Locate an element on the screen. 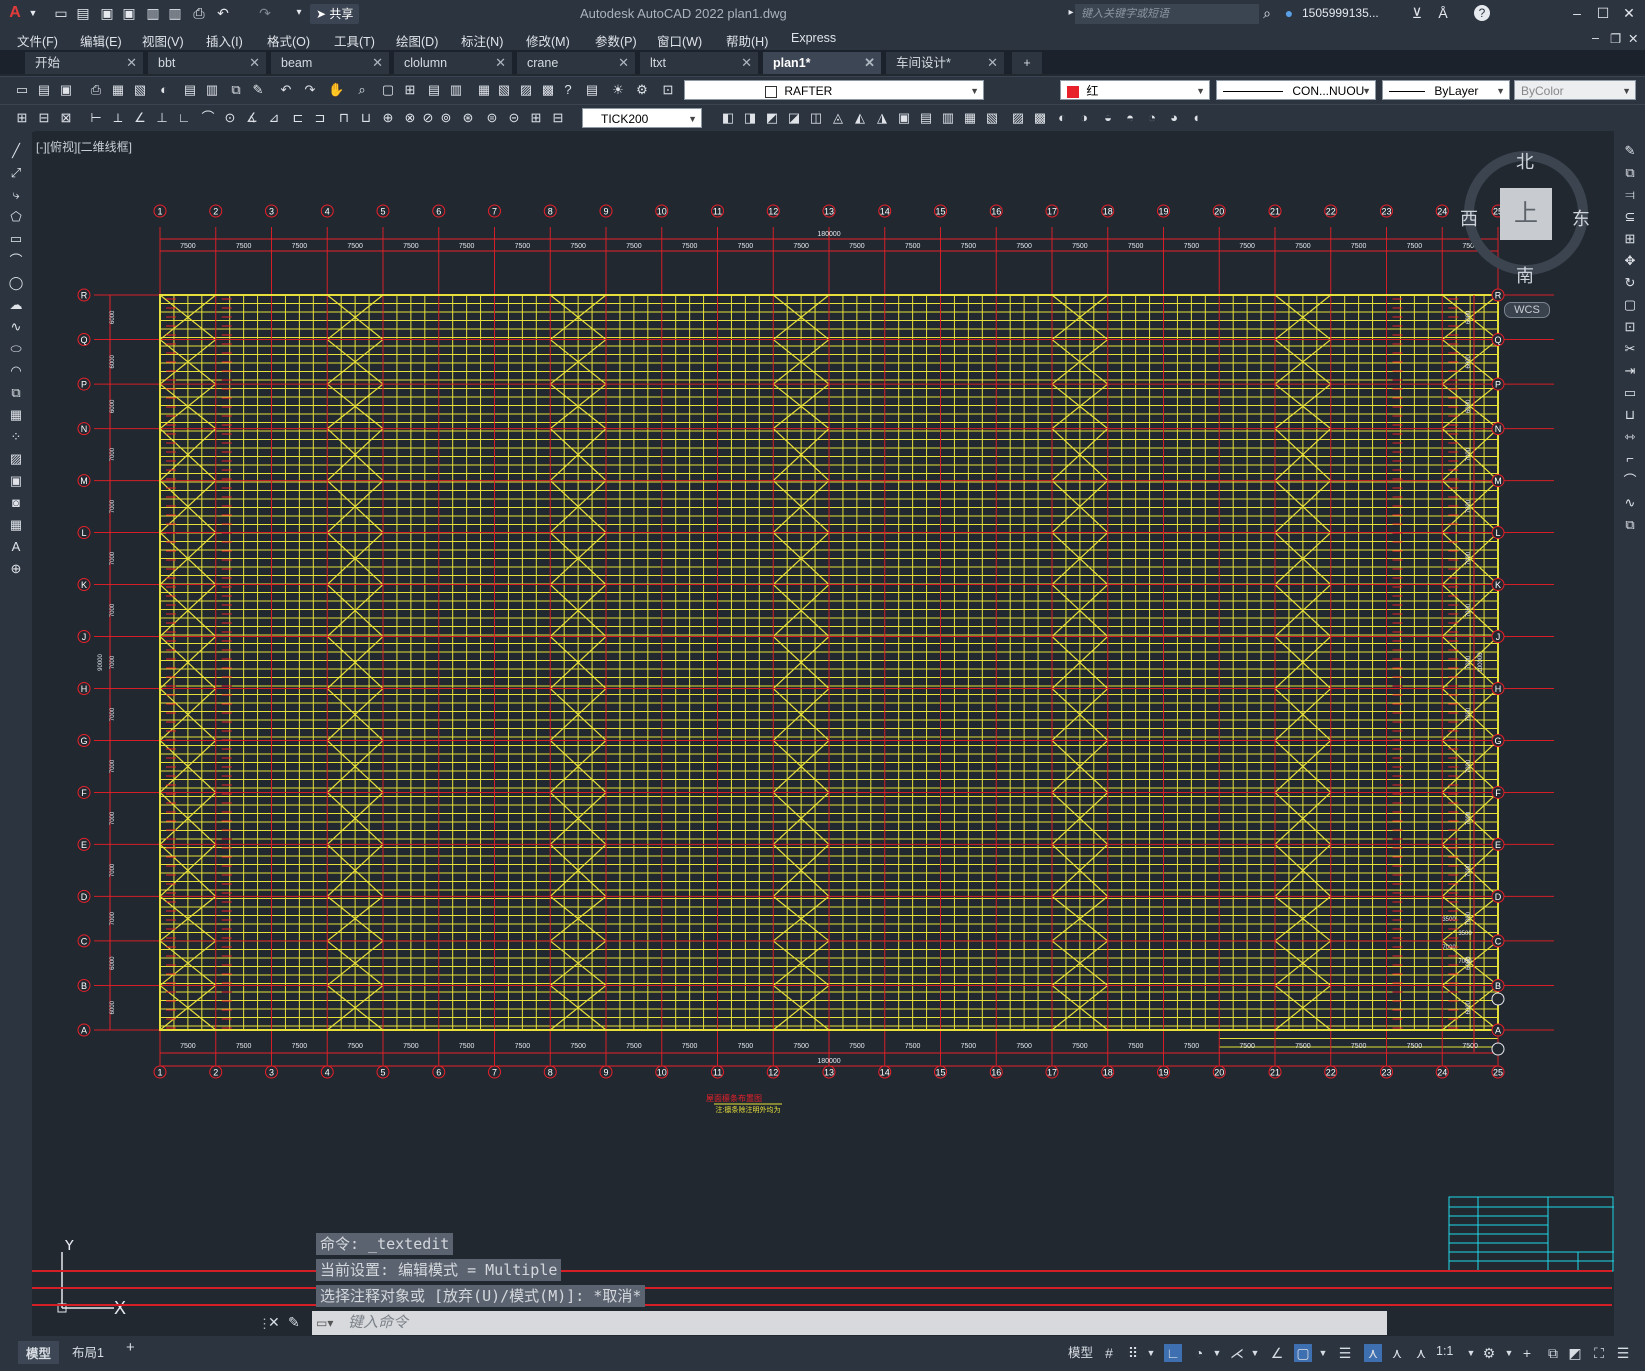 The width and height of the screenshot is (1645, 1371). add-icon: + is located at coordinates (1527, 1353).